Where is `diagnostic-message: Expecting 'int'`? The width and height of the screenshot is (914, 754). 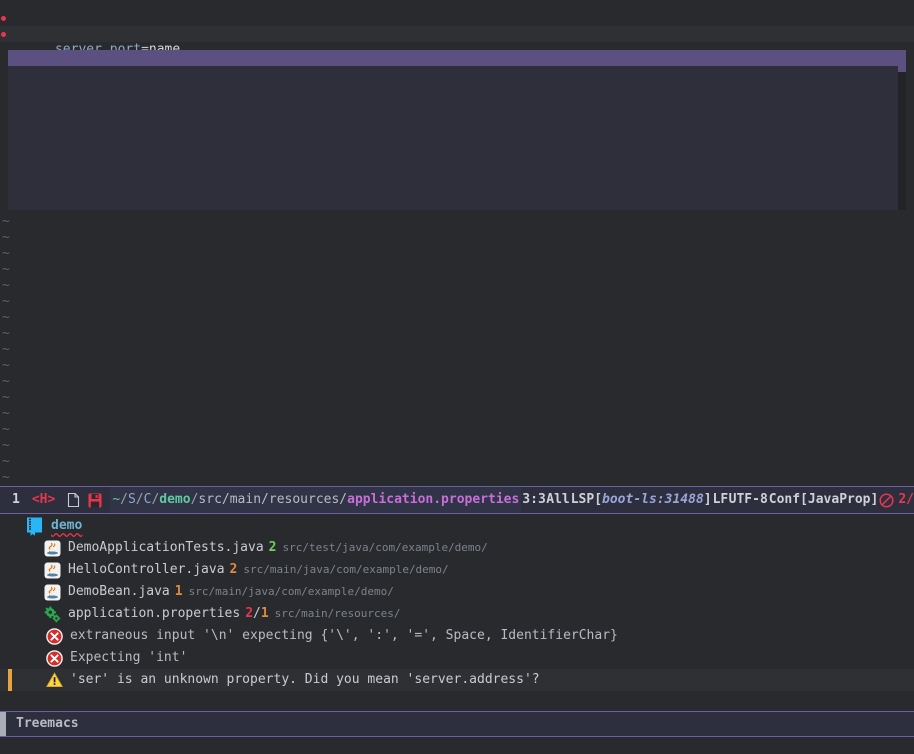 diagnostic-message: Expecting 'int' is located at coordinates (129, 657).